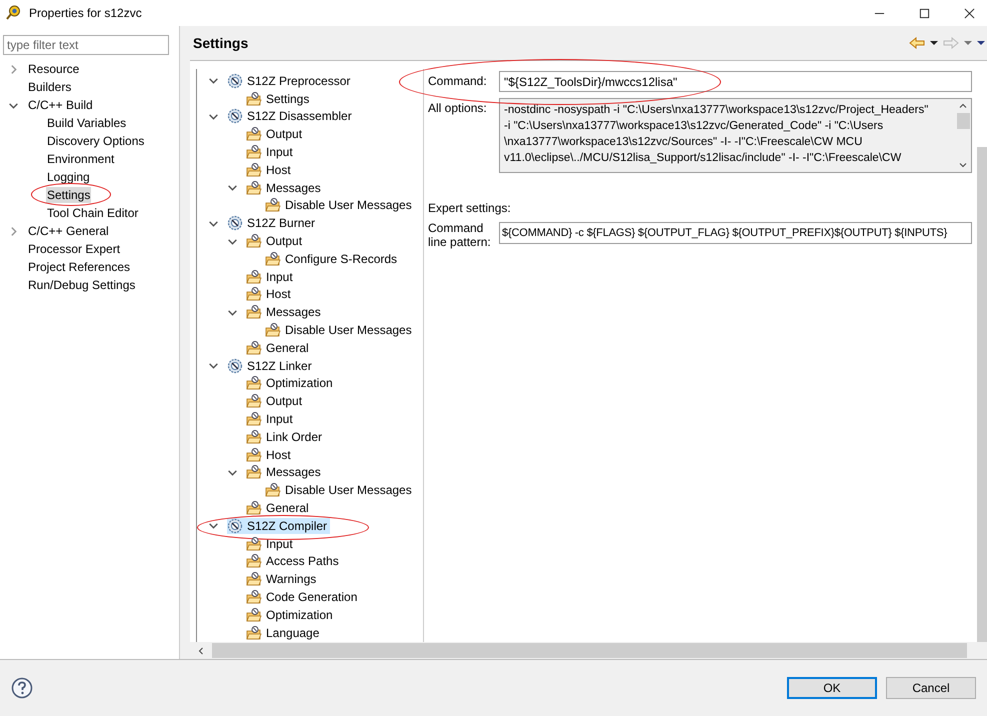 This screenshot has width=987, height=716. I want to click on sidebar-item: C/C++ General, so click(68, 231).